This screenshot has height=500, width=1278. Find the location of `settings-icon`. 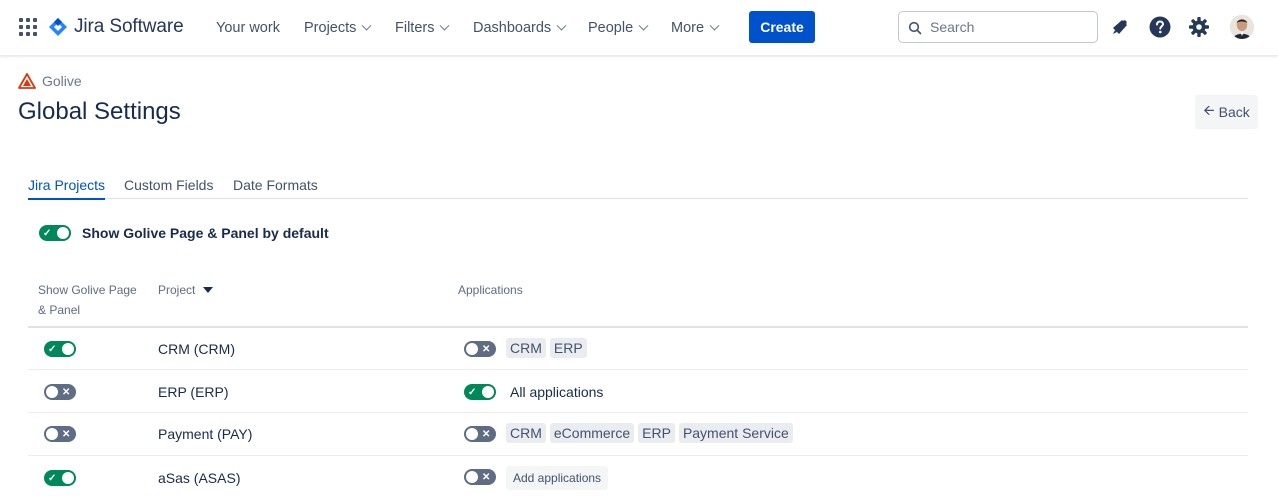

settings-icon is located at coordinates (1199, 27).